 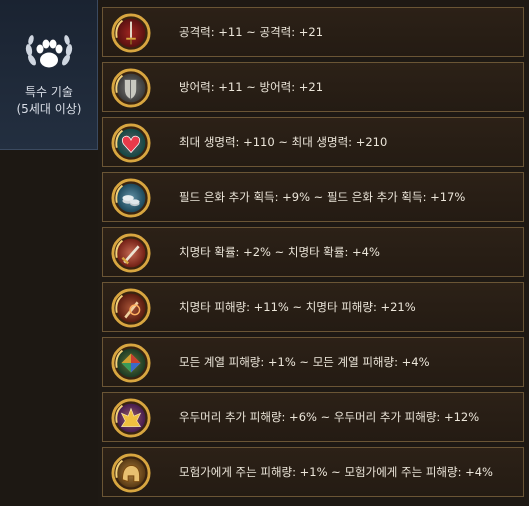 What do you see at coordinates (322, 197) in the screenshot?
I see `skill-label: 필드 은화 추가 획득: +9% ~ 필드 은화 추가 획득: +17%` at bounding box center [322, 197].